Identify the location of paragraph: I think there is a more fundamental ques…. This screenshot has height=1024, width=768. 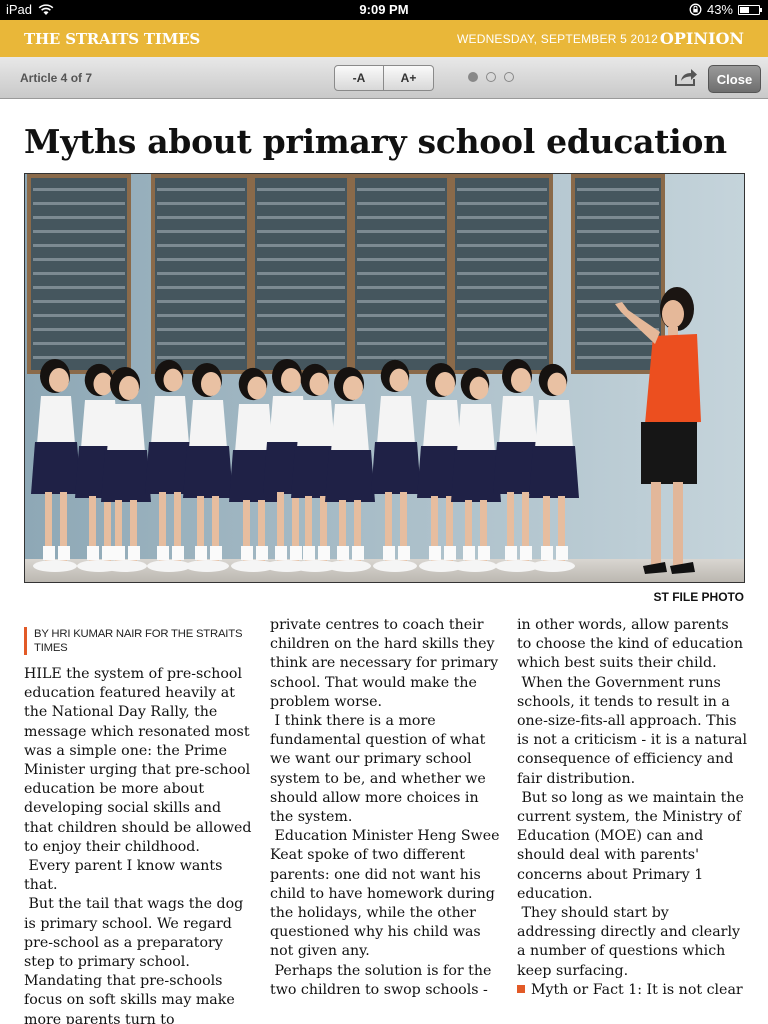
(378, 769).